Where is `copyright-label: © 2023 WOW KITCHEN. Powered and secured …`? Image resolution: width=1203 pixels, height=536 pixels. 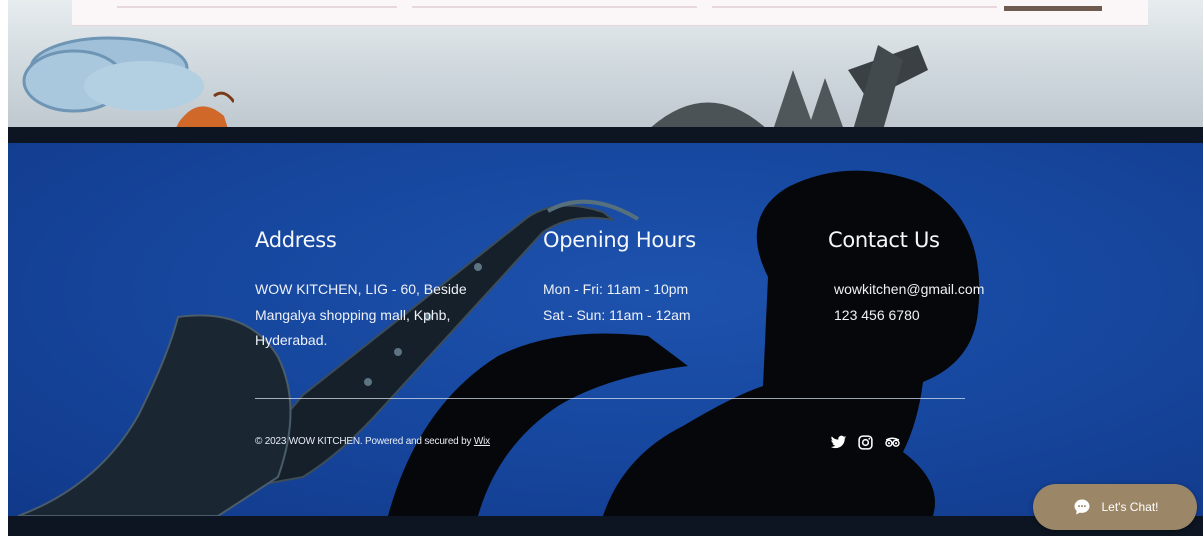 copyright-label: © 2023 WOW KITCHEN. Powered and secured … is located at coordinates (364, 441).